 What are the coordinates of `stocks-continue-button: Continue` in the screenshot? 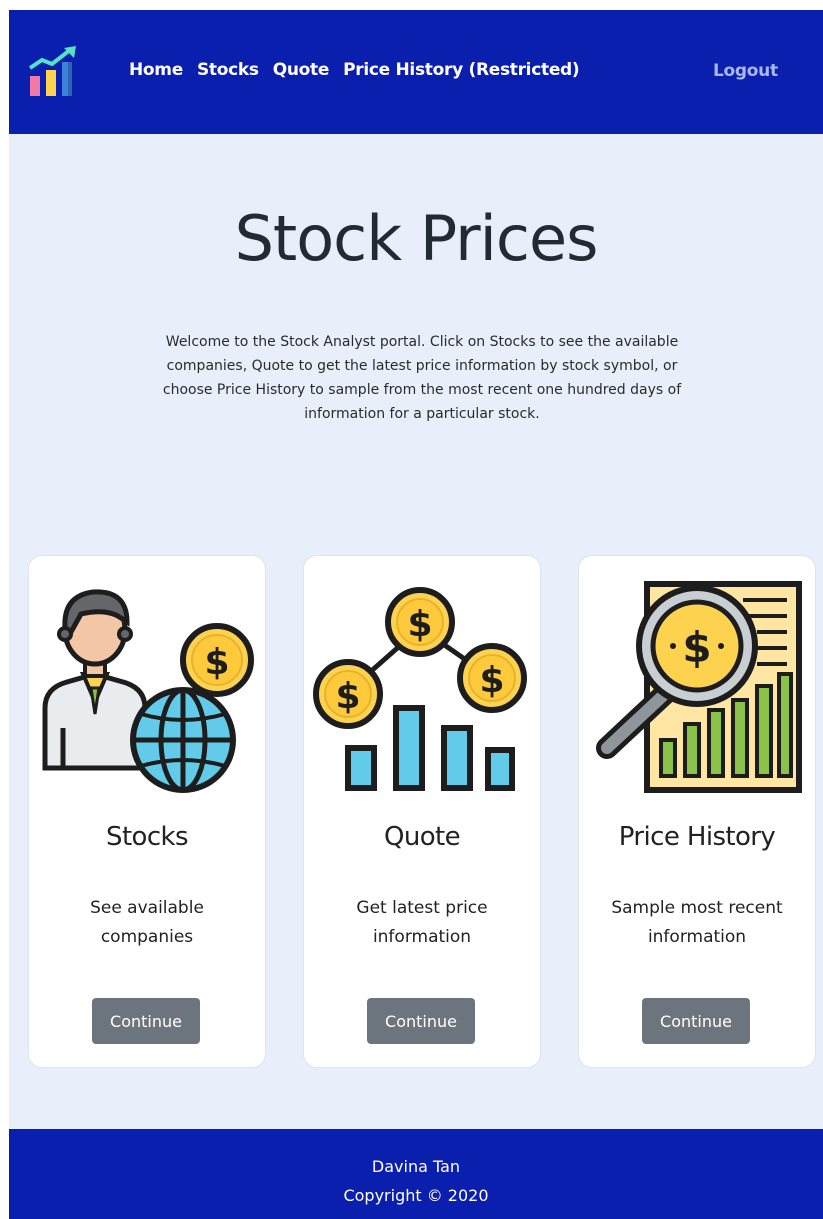 It's located at (146, 1021).